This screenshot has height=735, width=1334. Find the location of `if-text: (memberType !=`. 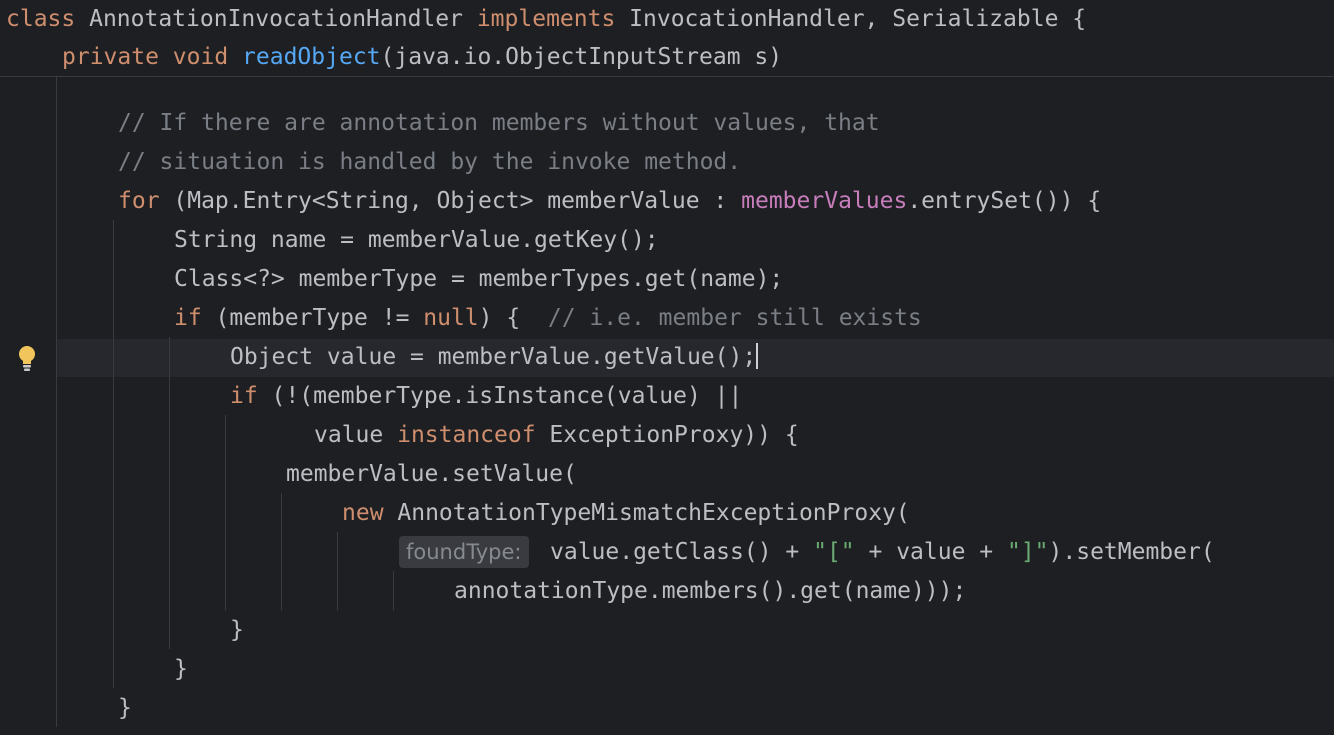

if-text: (memberType != is located at coordinates (312, 318).